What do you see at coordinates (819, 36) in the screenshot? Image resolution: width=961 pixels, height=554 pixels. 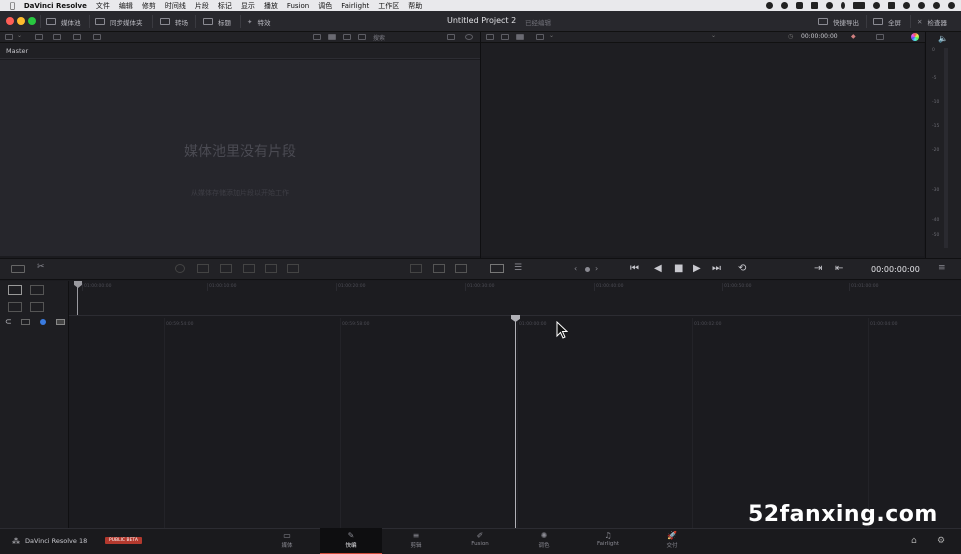 I see `viewer-timecode-top: 00:00:00:00` at bounding box center [819, 36].